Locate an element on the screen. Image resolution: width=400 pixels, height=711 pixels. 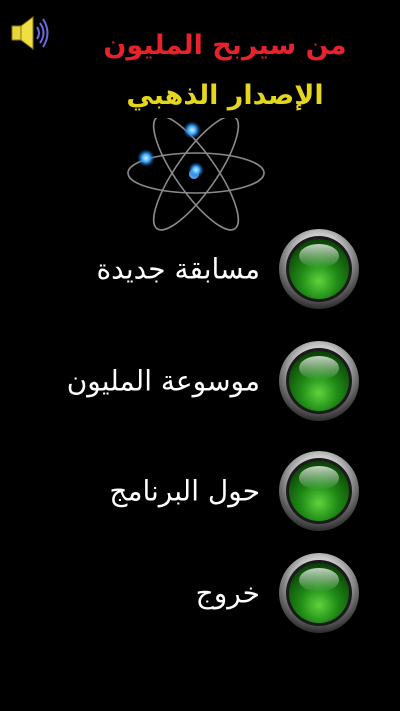
speaker-icon is located at coordinates (30, 33).